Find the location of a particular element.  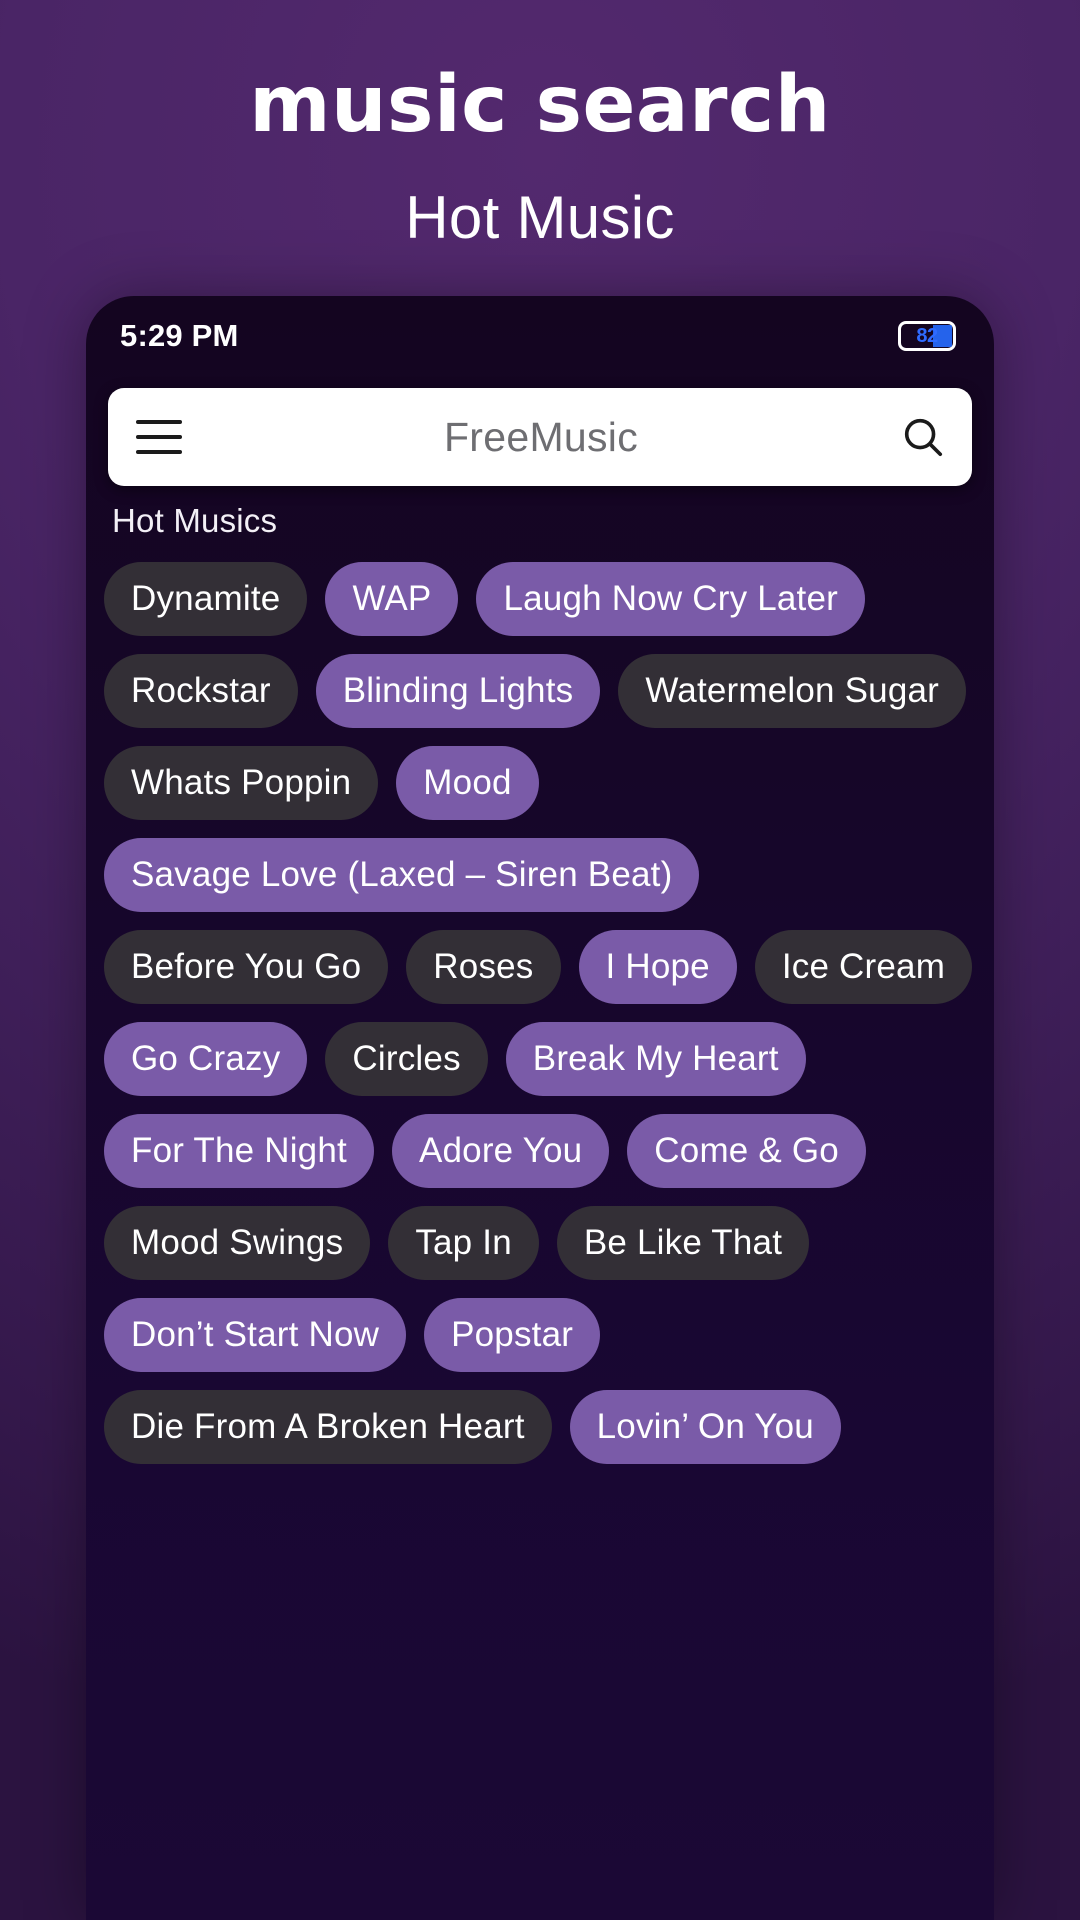

status-bar-right: 82 is located at coordinates (927, 336).